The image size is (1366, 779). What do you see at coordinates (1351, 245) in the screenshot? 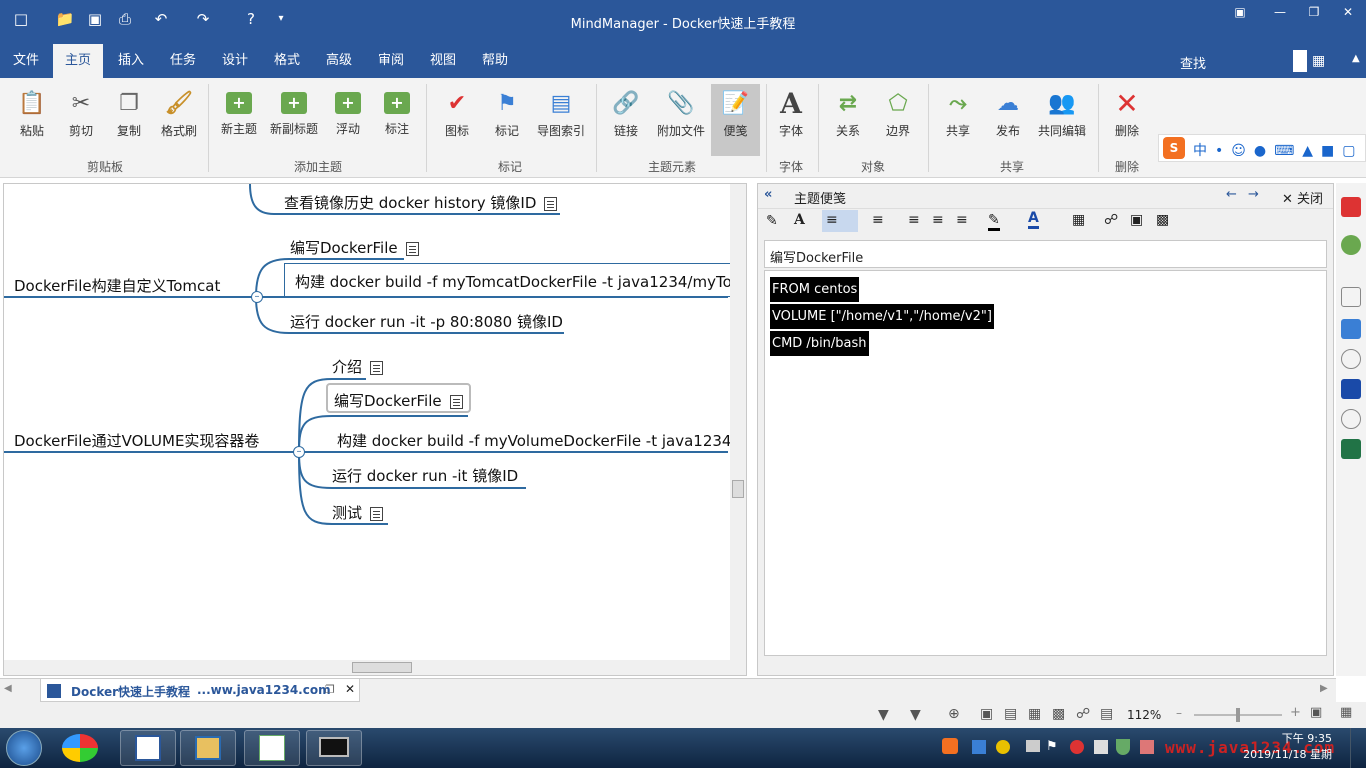
I see `promo-badge-icon` at bounding box center [1351, 245].